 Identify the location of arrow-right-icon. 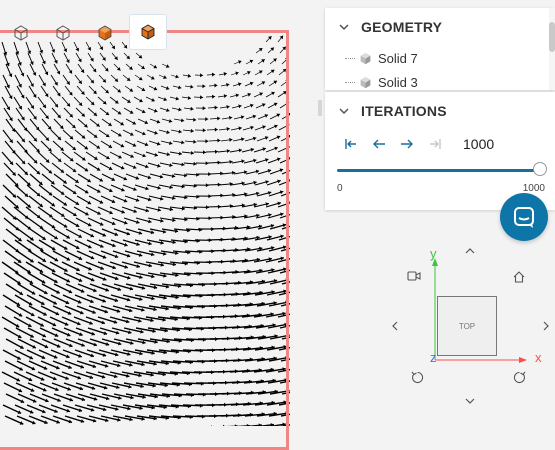
(407, 144).